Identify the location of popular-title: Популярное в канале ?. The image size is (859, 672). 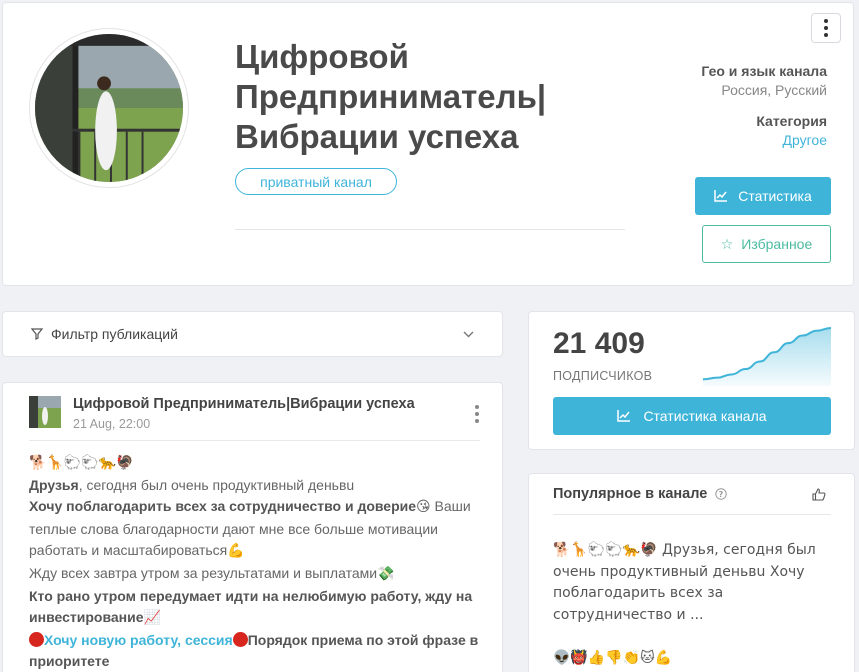
(640, 494).